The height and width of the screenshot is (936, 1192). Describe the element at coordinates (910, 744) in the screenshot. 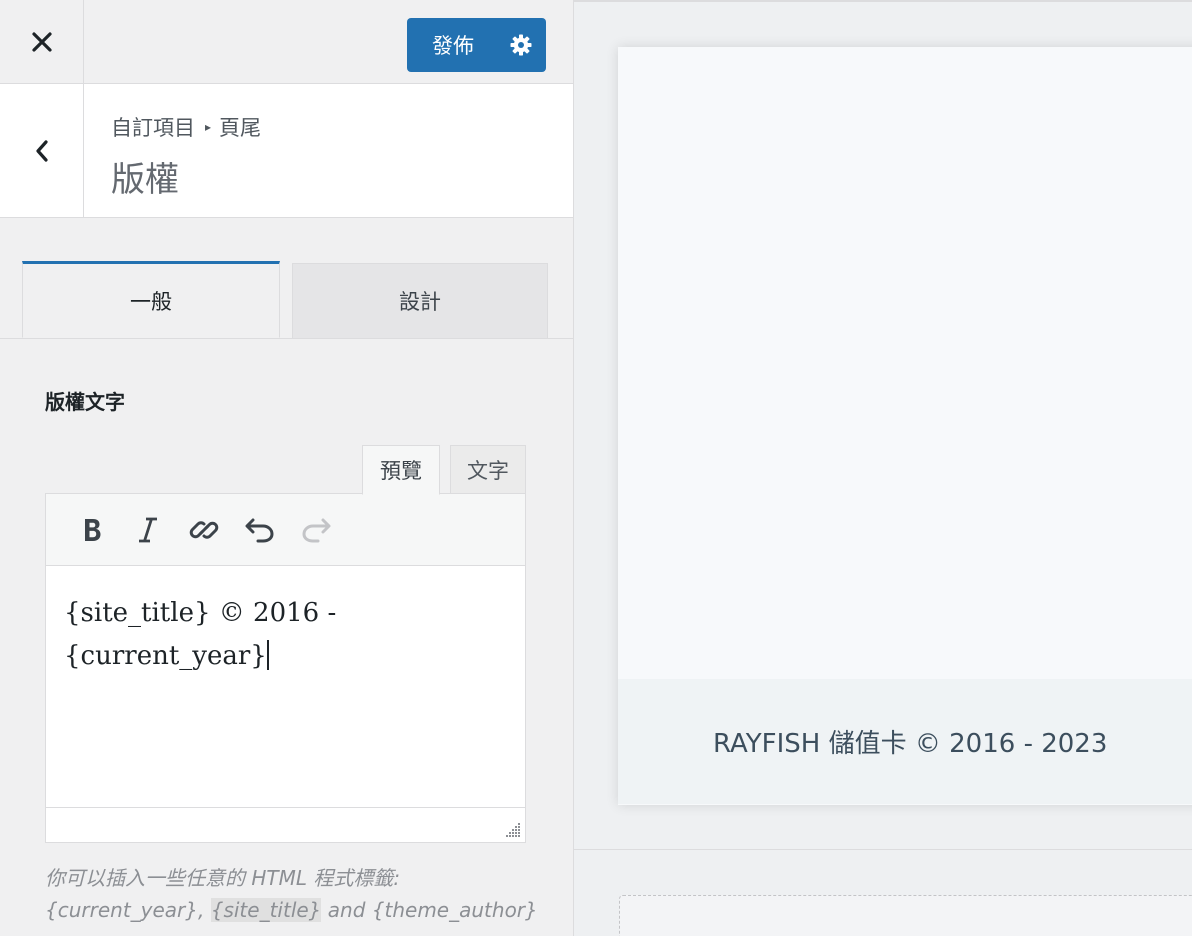

I see `footer-copyright-text: RAYFISH 儲值卡 © 2016 - 2023` at that location.